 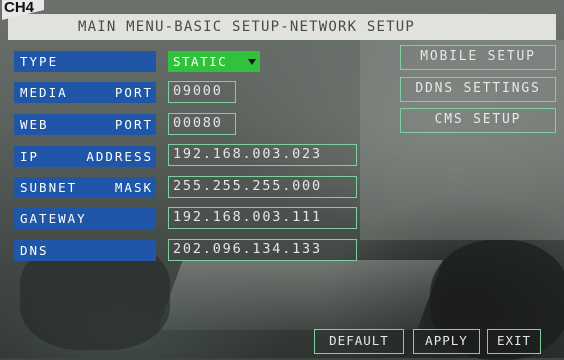 What do you see at coordinates (119, 156) in the screenshot?
I see `ip-address-label-word2: ADDRESS` at bounding box center [119, 156].